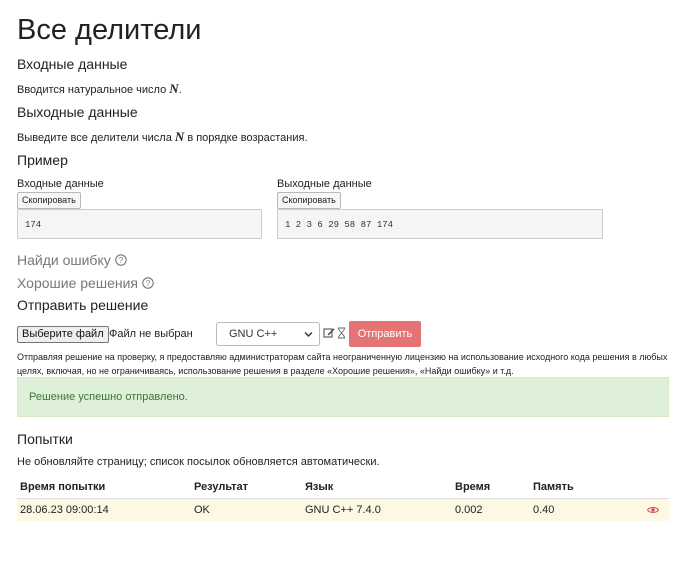 Image resolution: width=680 pixels, height=572 pixels. What do you see at coordinates (104, 487) in the screenshot?
I see `column-header-attempt-time: Время попытки` at bounding box center [104, 487].